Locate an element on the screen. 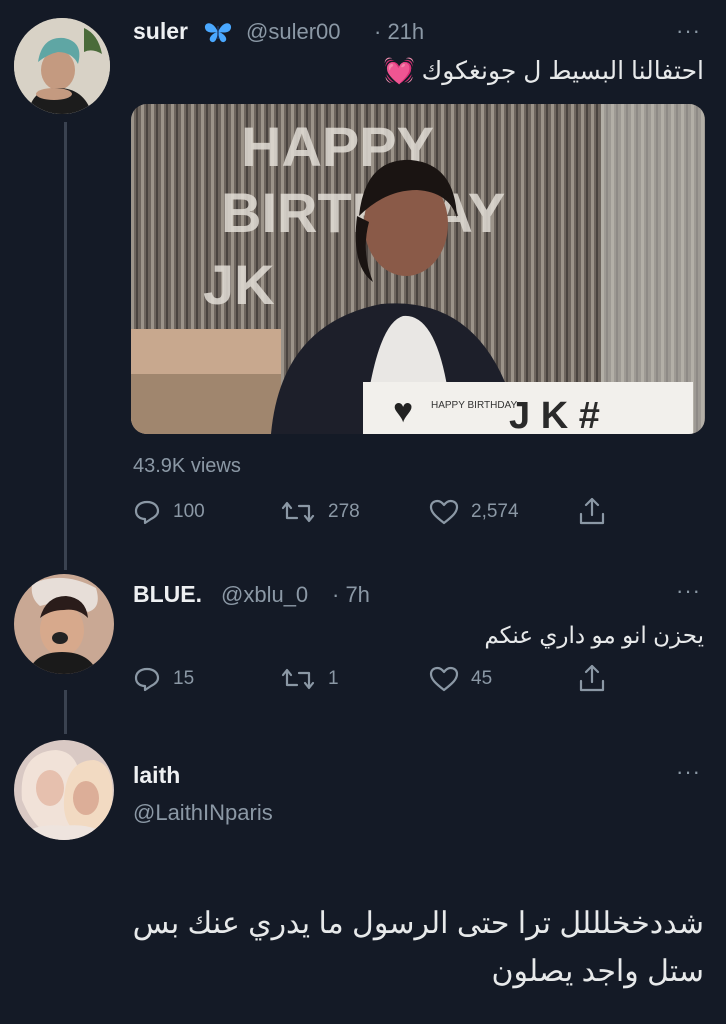  butterfly-icon is located at coordinates (218, 34).